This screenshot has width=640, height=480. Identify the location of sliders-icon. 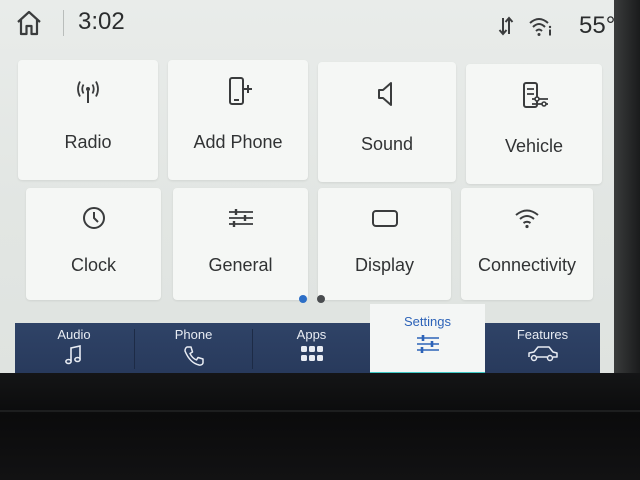
(240, 220).